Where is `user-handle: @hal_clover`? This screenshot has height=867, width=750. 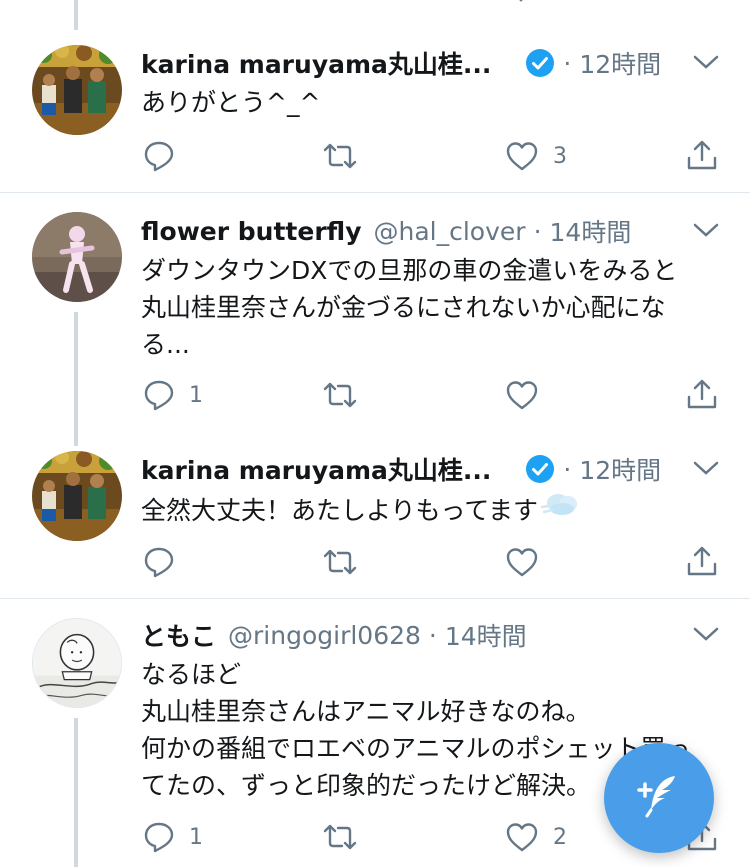 user-handle: @hal_clover is located at coordinates (450, 231).